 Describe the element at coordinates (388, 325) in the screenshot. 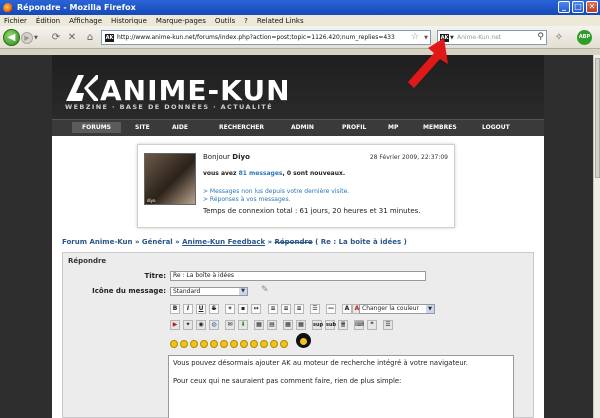

I see `list-icon: ☰` at that location.